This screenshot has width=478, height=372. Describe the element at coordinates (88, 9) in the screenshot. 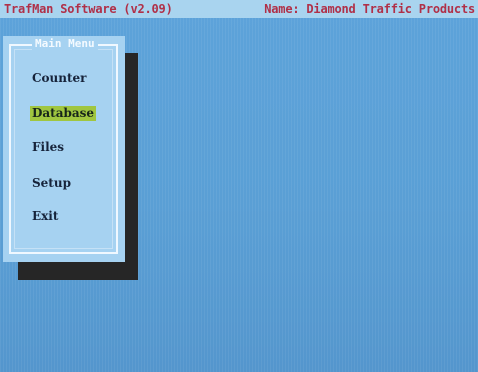

I see `app-title: TrafMan Software (v2.09)` at that location.